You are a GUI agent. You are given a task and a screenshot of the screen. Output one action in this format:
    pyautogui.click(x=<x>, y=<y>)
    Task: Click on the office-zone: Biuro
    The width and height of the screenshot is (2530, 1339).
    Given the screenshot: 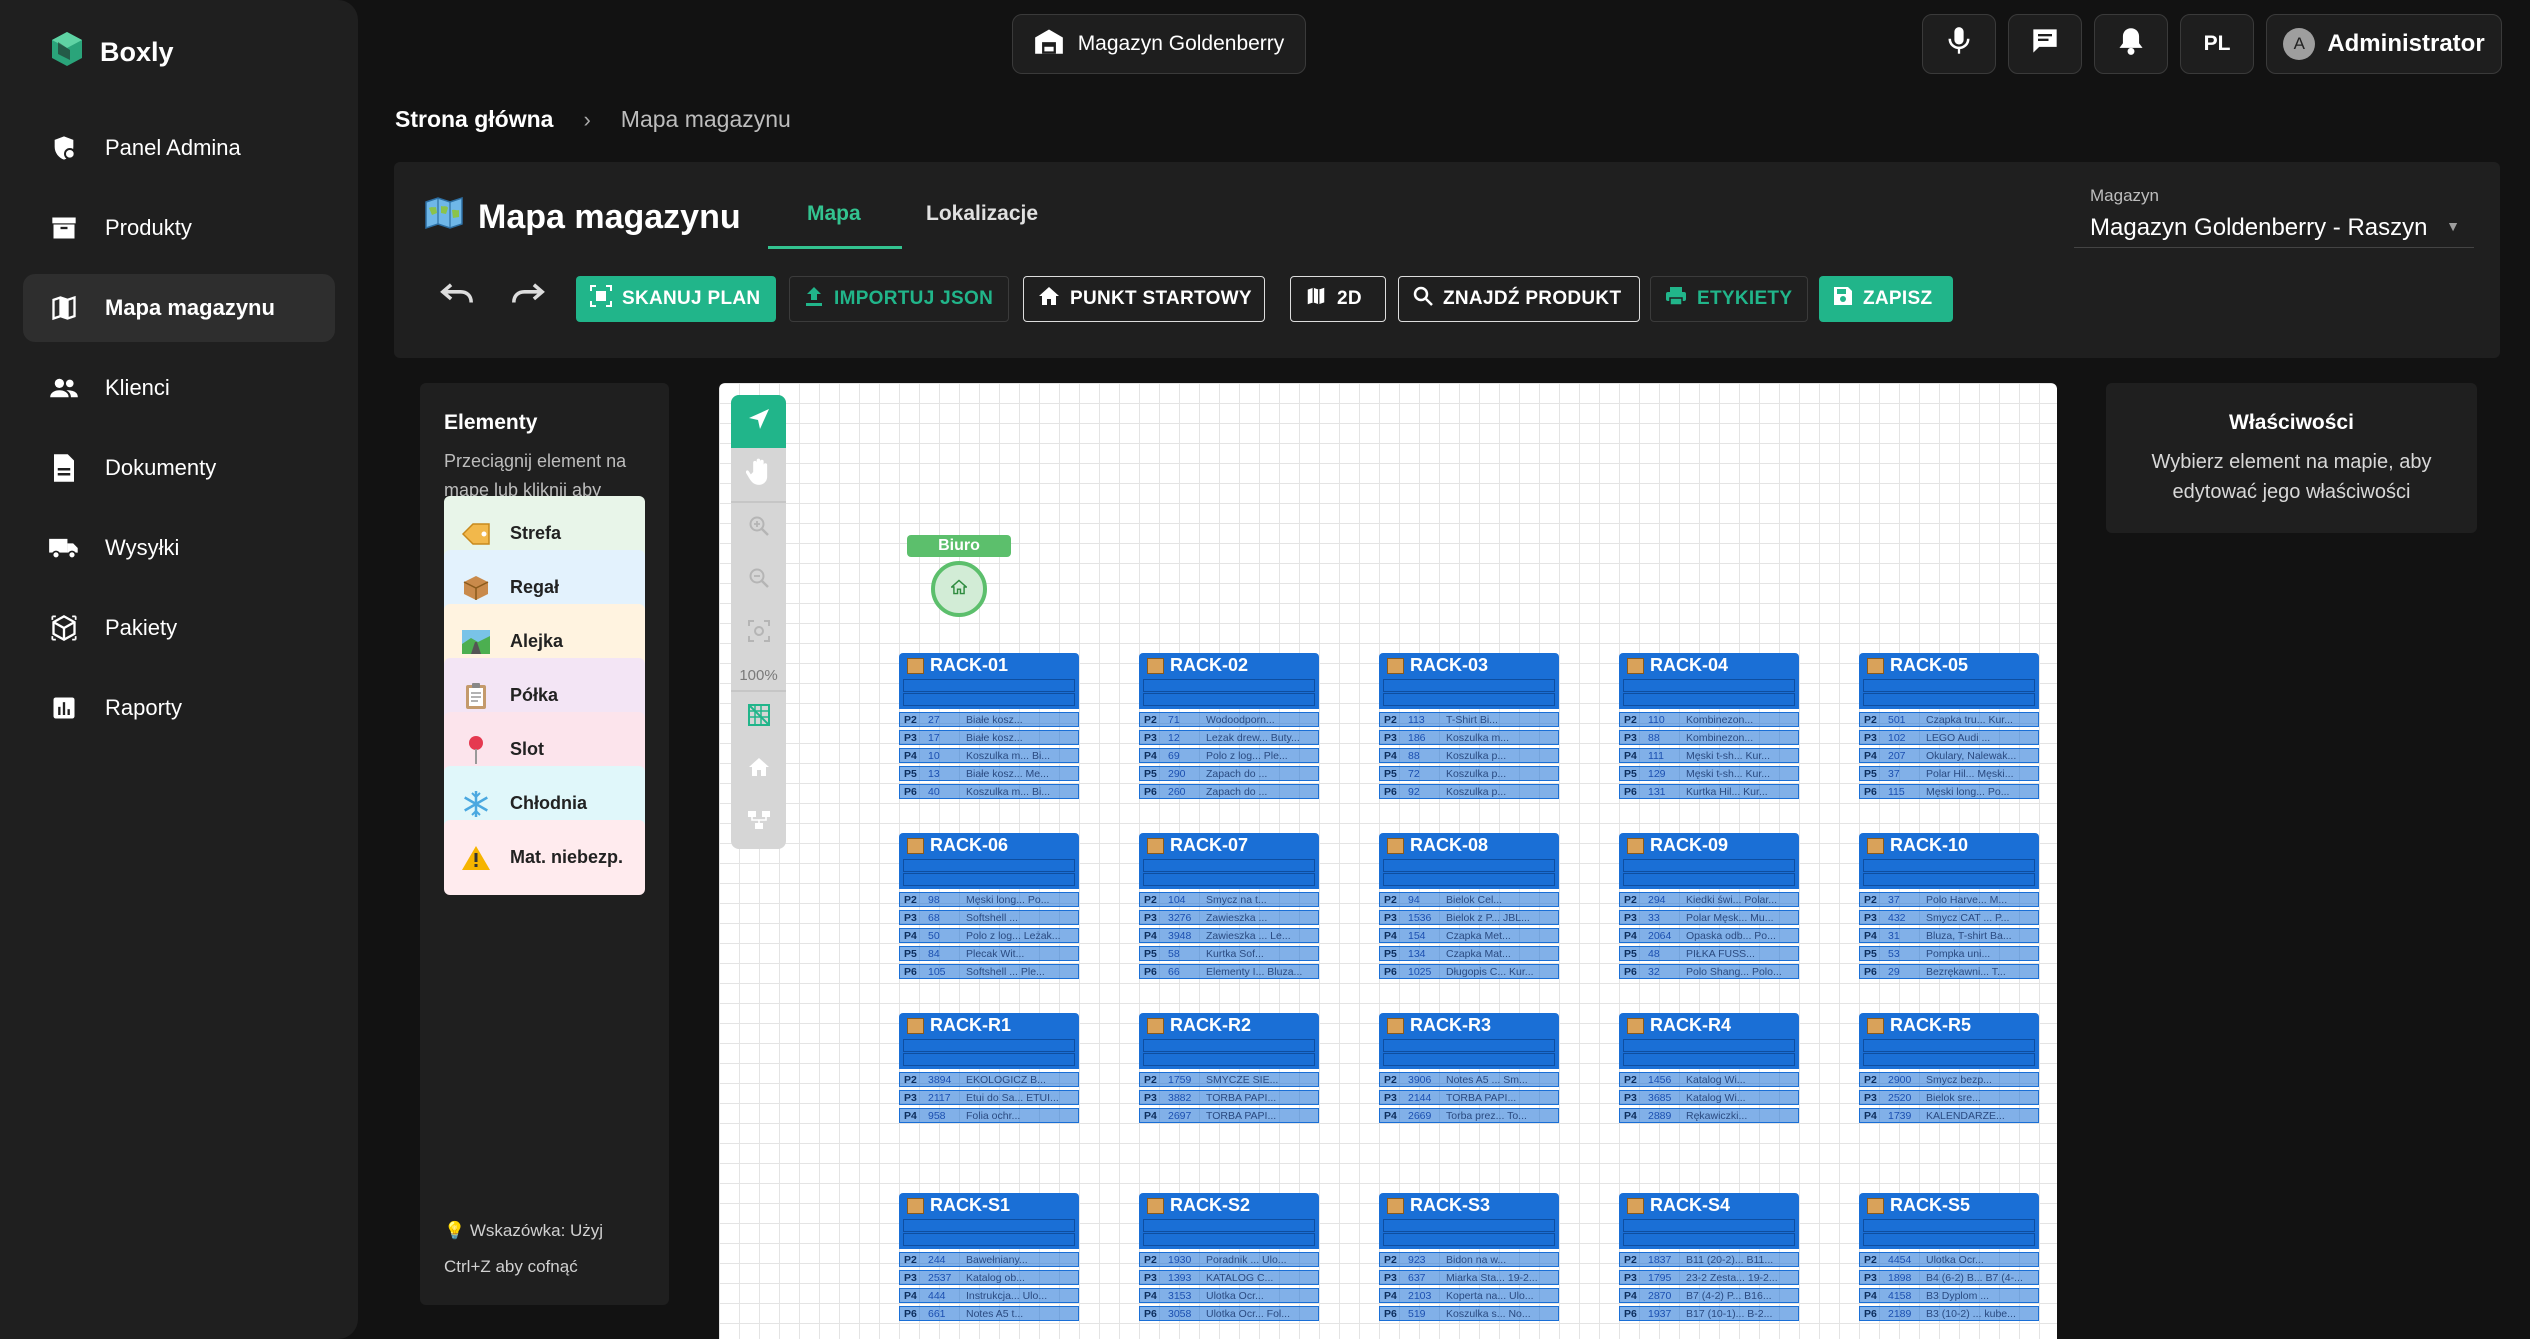 What is the action you would take?
    pyautogui.click(x=959, y=576)
    